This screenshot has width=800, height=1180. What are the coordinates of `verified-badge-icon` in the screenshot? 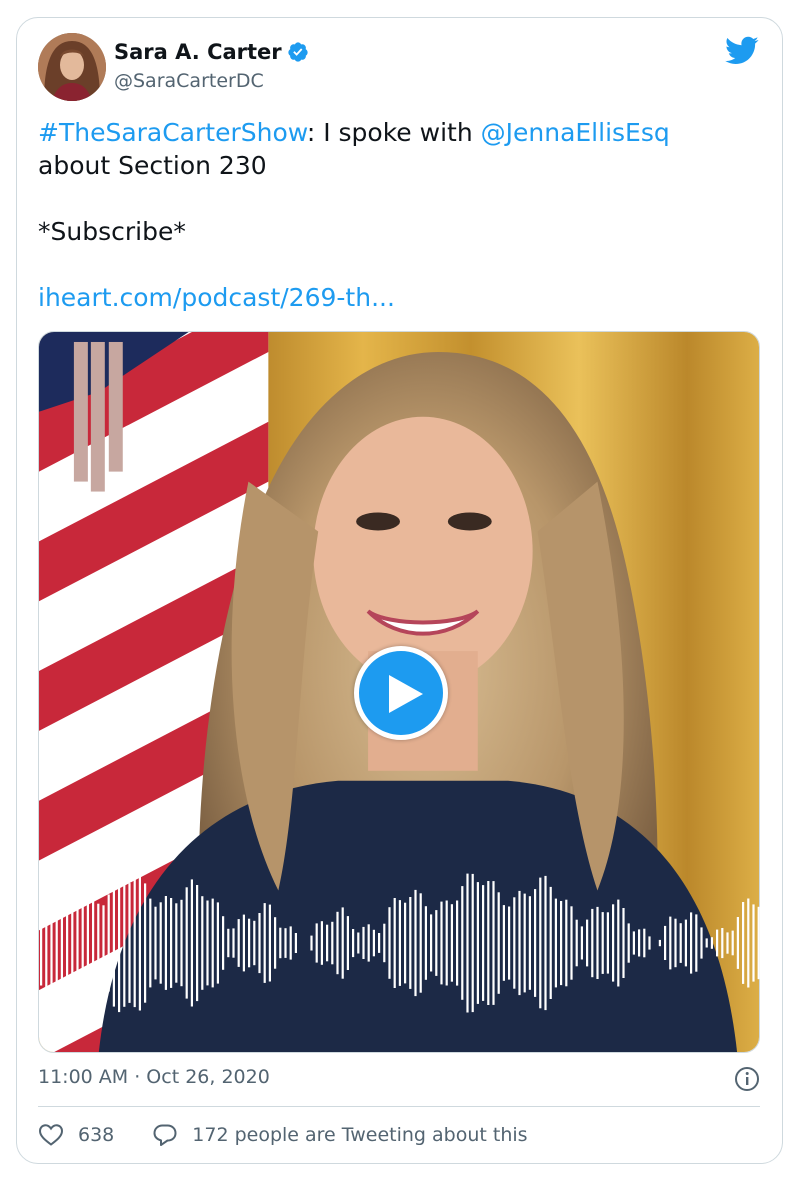 It's located at (298, 52).